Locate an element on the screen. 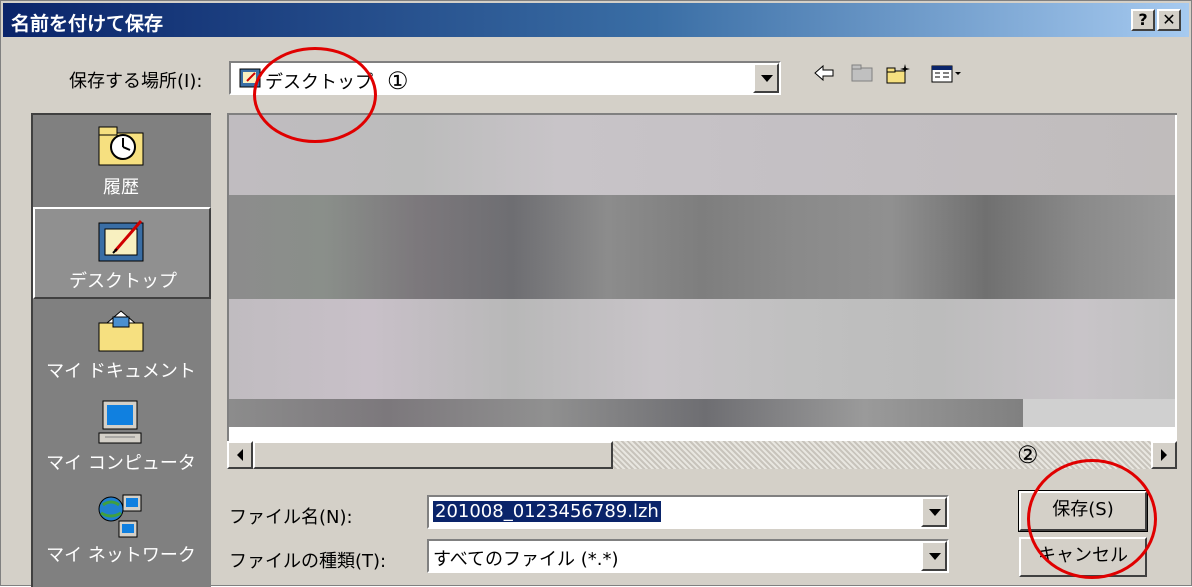  close-button: ✕ is located at coordinates (1169, 20).